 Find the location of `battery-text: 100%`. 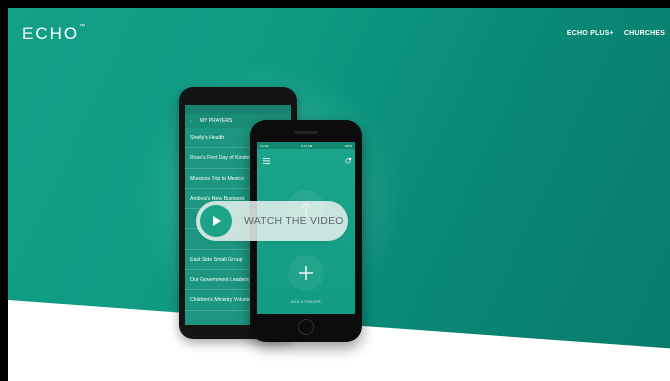

battery-text: 100% is located at coordinates (348, 145).